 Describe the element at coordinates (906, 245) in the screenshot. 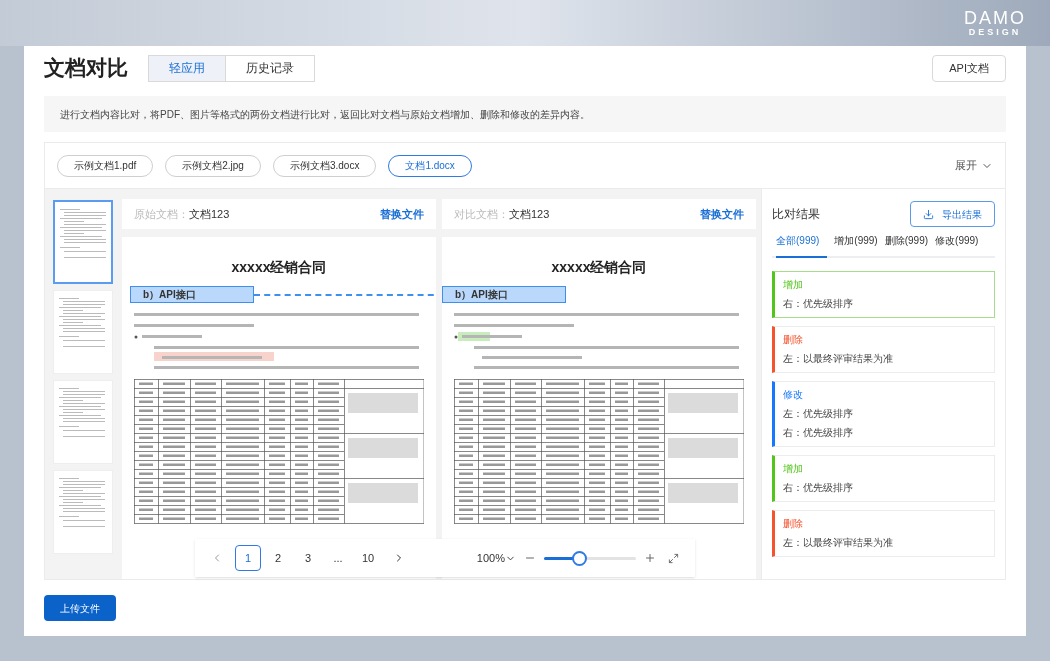

I see `filter-tab: 删除(999)` at that location.